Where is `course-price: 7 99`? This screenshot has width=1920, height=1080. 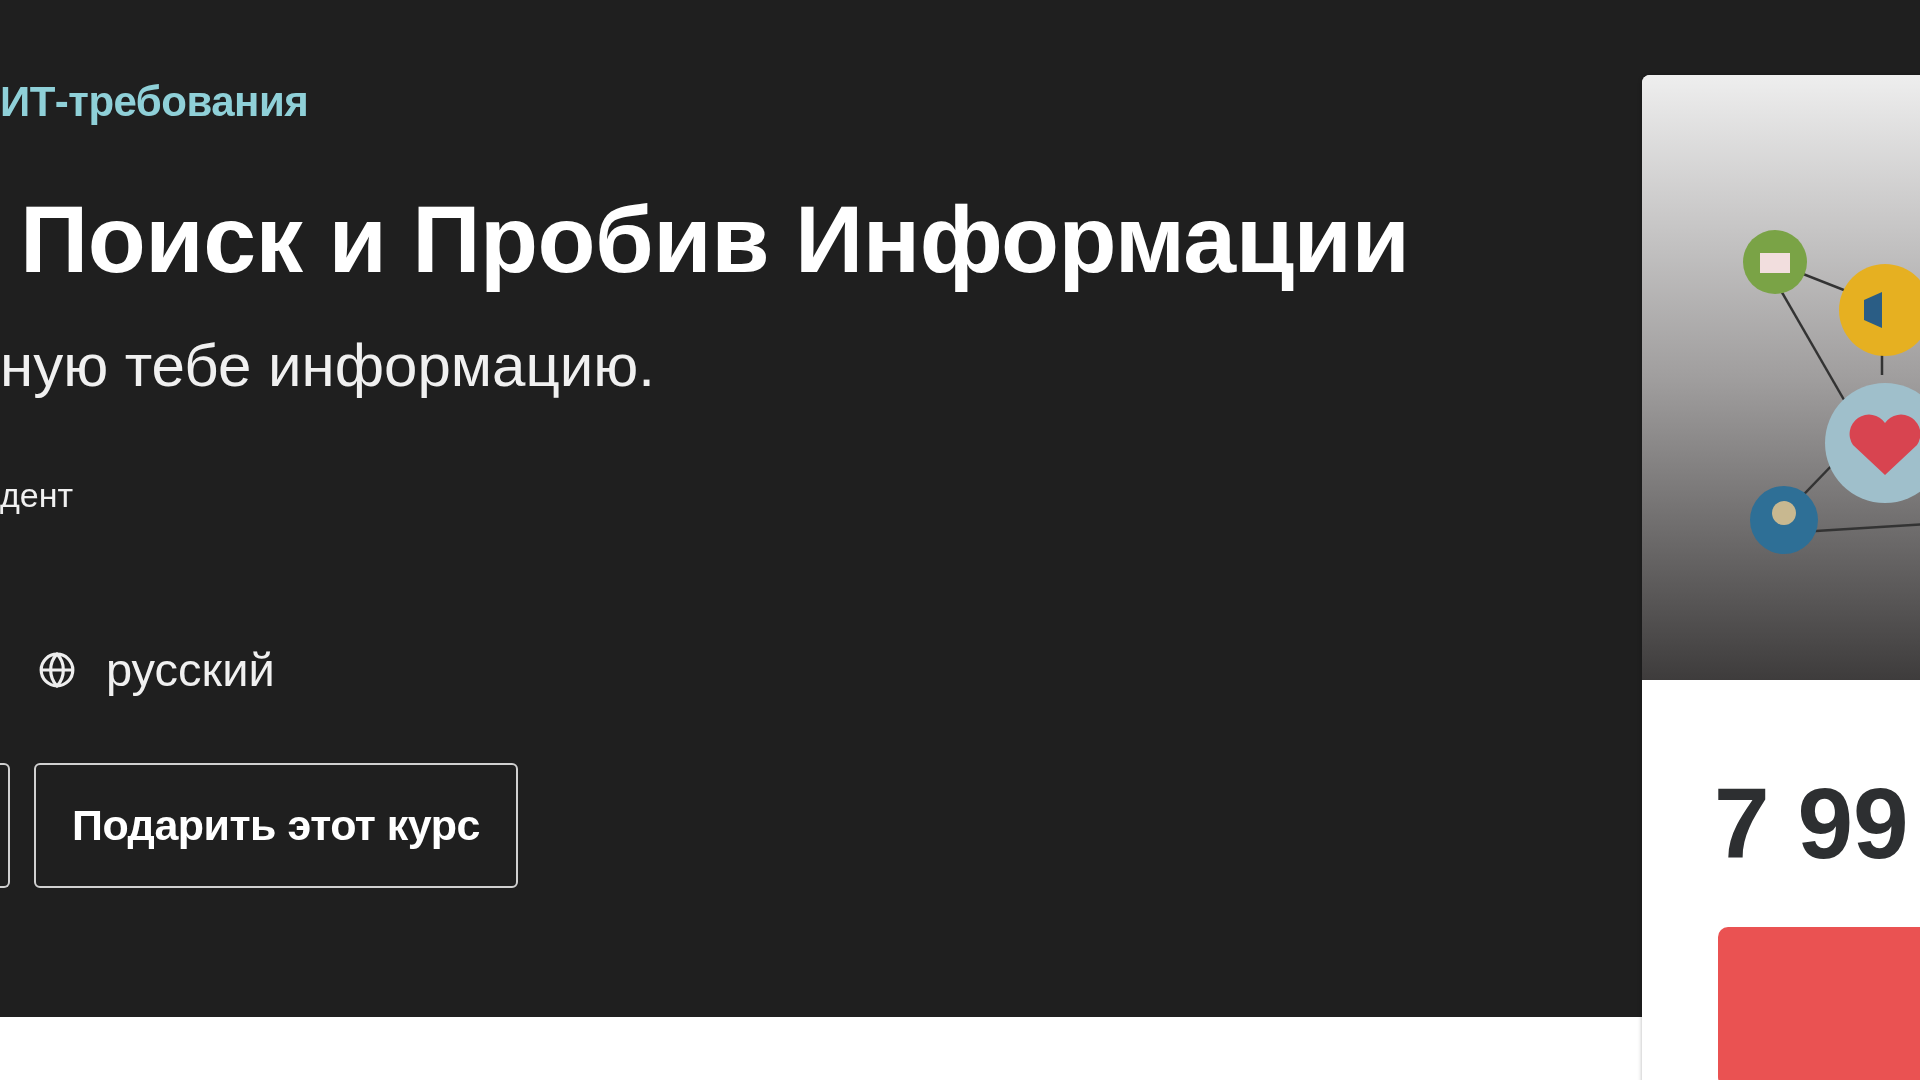 course-price: 7 99 is located at coordinates (1812, 823).